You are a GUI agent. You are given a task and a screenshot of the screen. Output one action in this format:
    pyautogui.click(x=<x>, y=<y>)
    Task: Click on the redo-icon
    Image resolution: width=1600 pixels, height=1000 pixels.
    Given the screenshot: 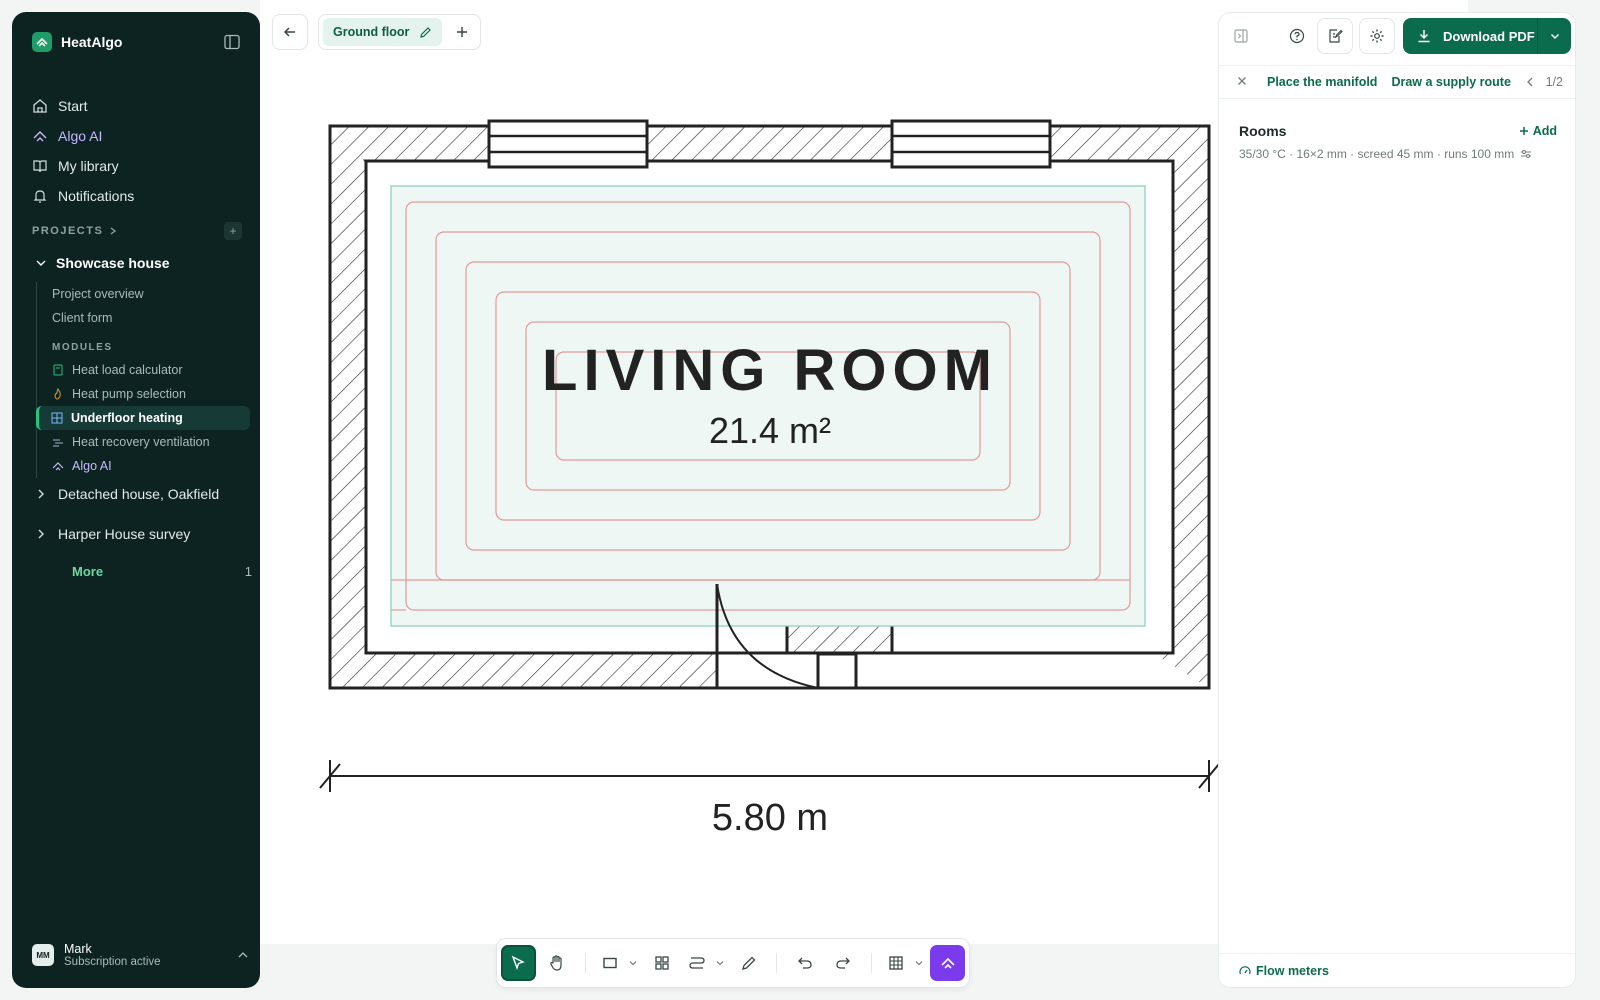 What is the action you would take?
    pyautogui.click(x=843, y=963)
    